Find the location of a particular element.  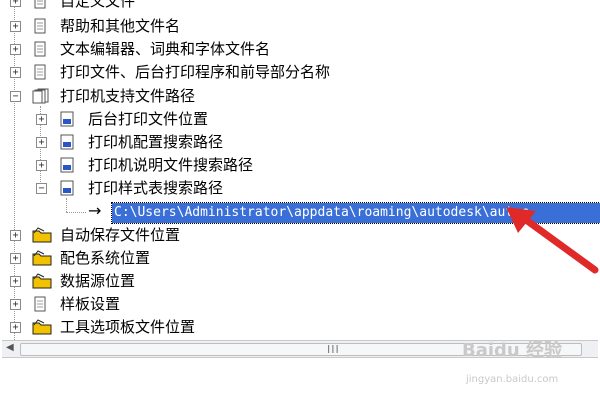

tree-item-label: 打印机支持文件路径 is located at coordinates (128, 96).